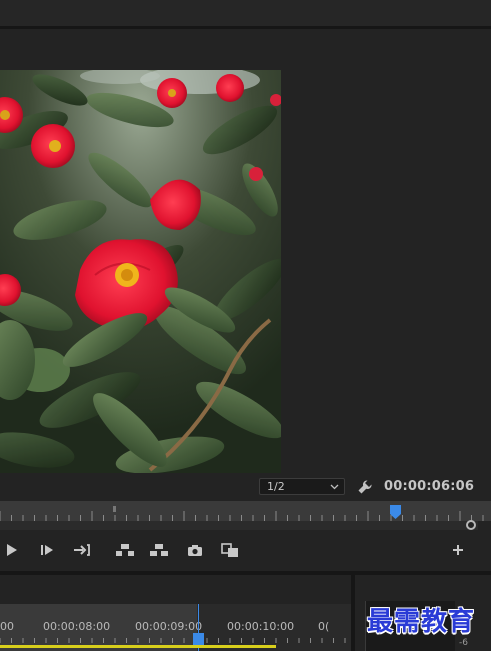  Describe the element at coordinates (324, 626) in the screenshot. I see `ruler-label: 0(` at that location.